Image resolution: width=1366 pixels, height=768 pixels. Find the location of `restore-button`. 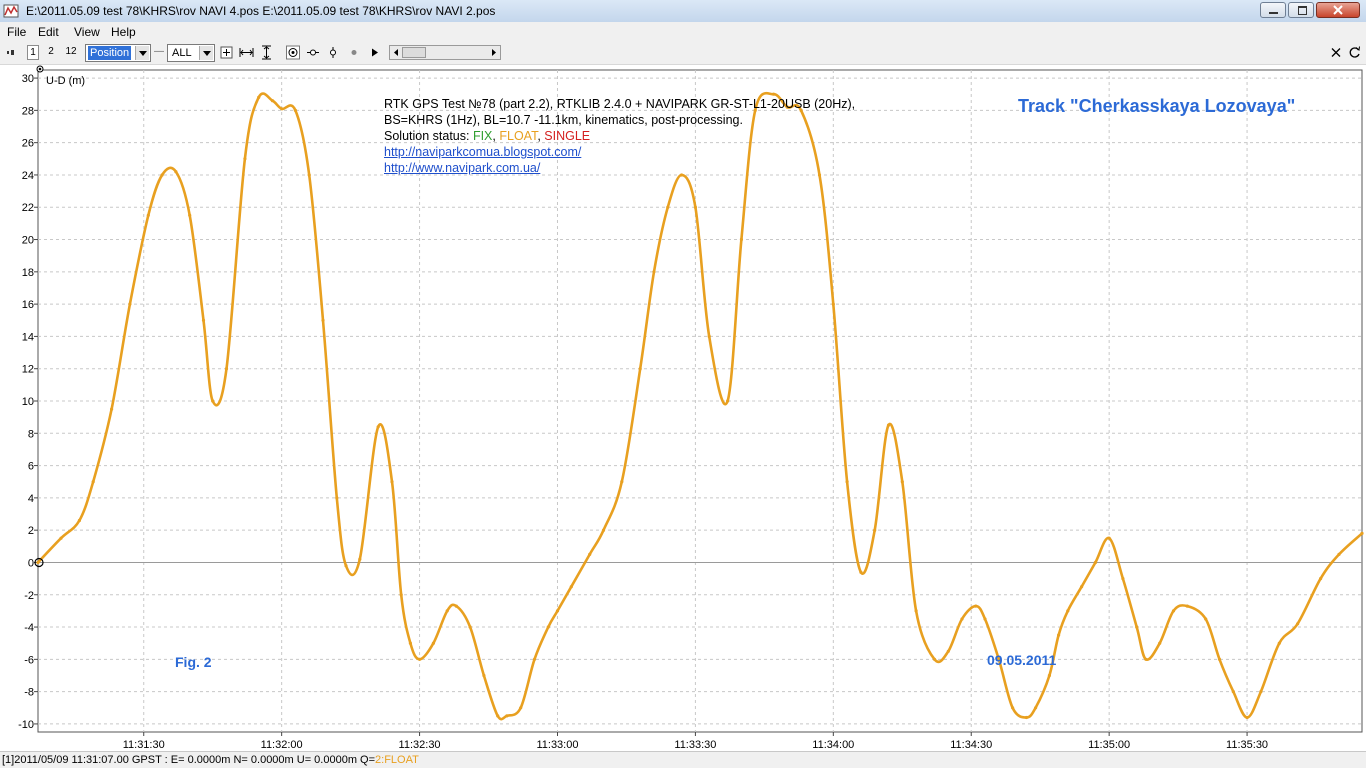

restore-button is located at coordinates (1301, 10).